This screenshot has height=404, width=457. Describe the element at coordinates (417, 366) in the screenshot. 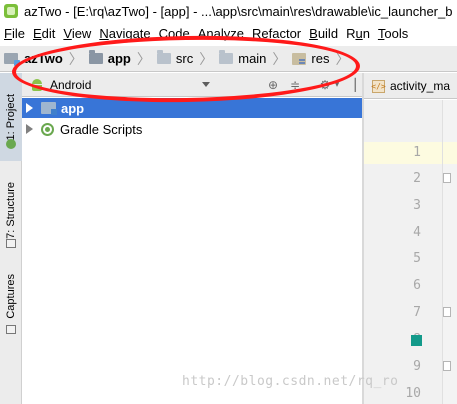

I see `line-number: 9` at that location.